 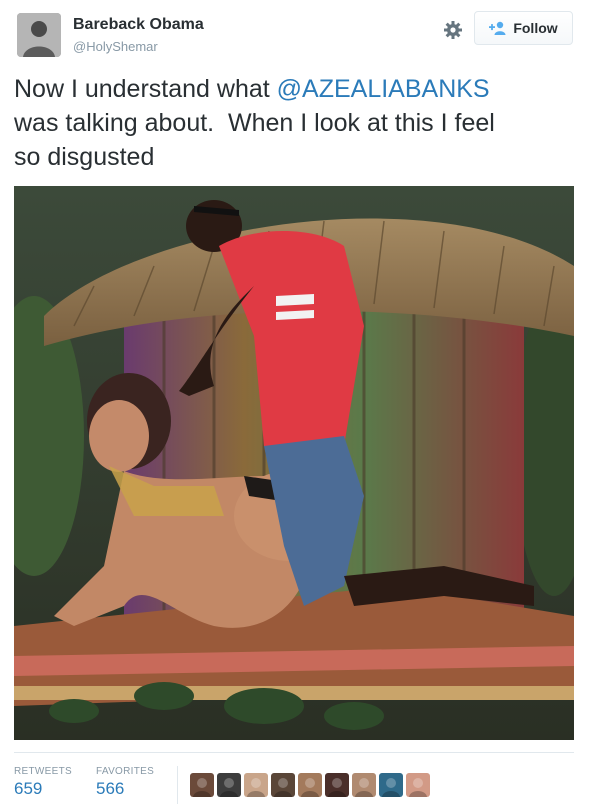 I want to click on author-avatar, so click(x=39, y=35).